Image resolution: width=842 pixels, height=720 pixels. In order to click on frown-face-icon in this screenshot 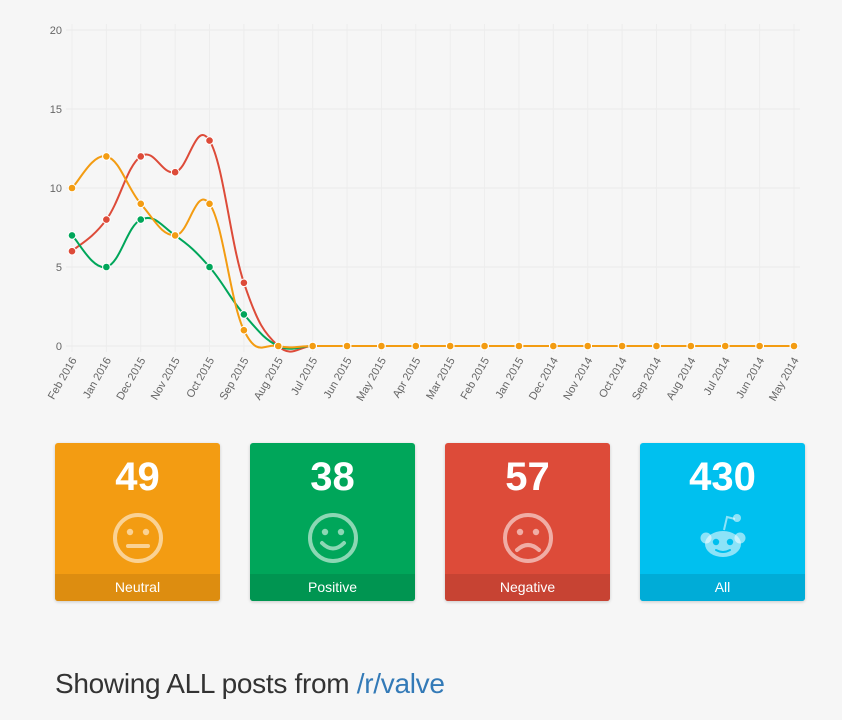, I will do `click(528, 538)`.